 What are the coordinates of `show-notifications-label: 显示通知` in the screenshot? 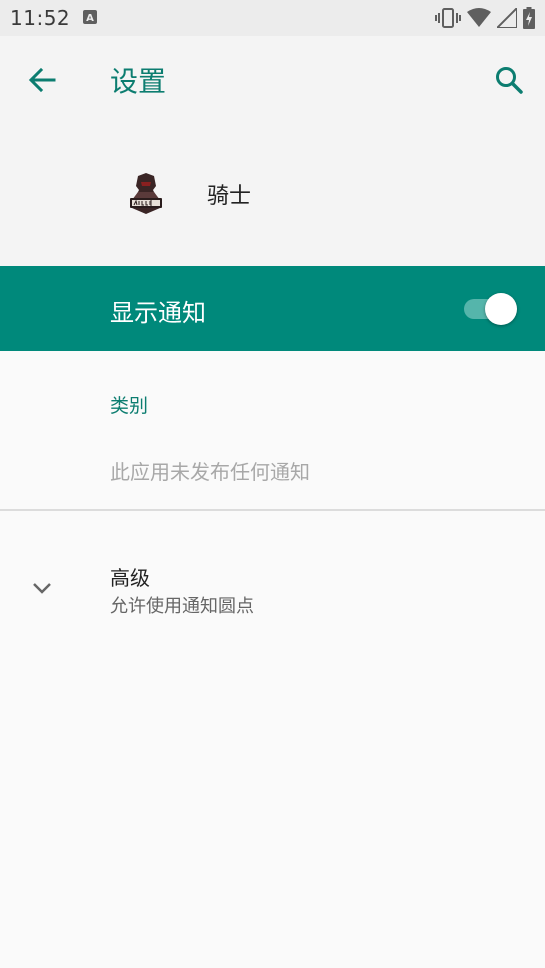 It's located at (158, 313).